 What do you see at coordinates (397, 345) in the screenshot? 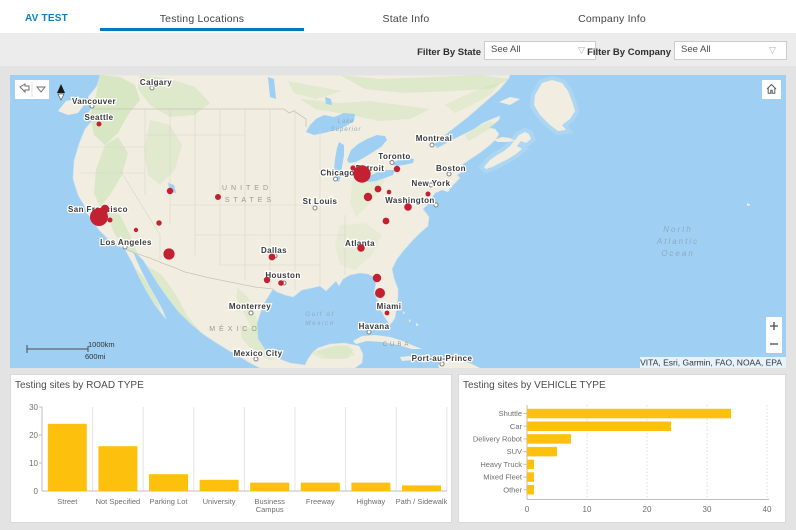
I see `svg-text: CUBA` at bounding box center [397, 345].